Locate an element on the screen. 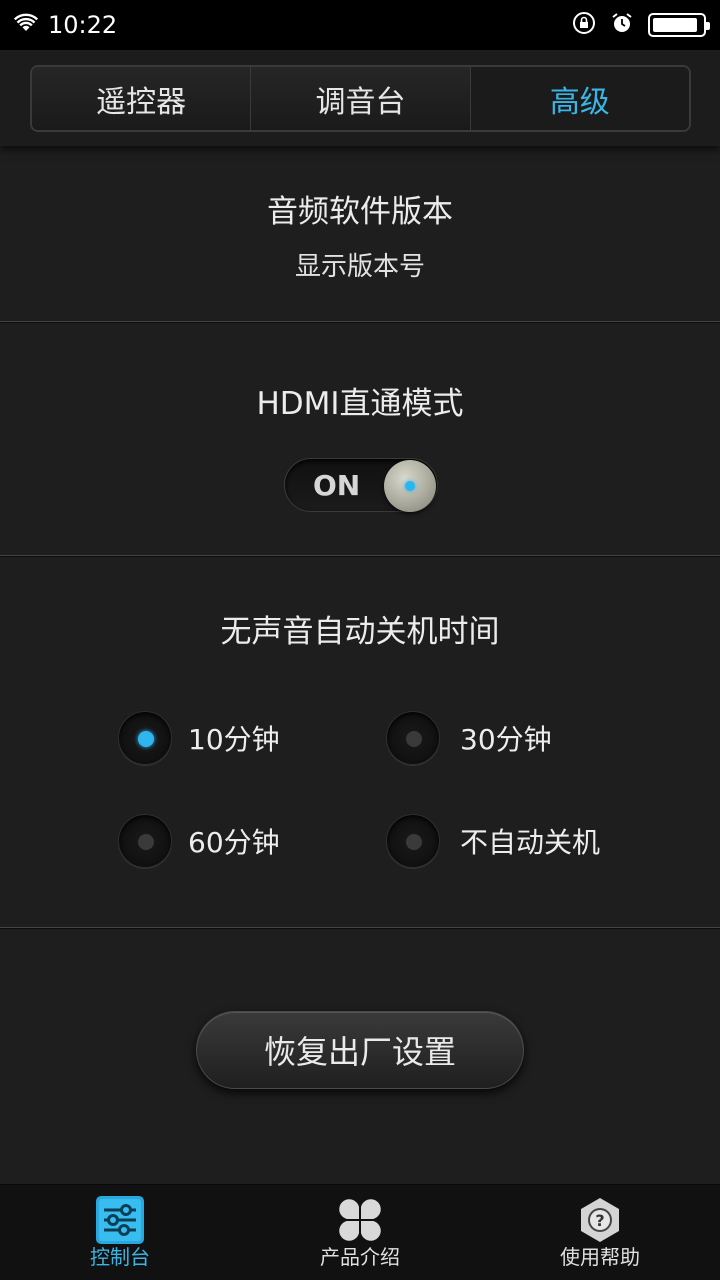 The height and width of the screenshot is (1280, 720). nav-item-product-intro: 产品介绍 is located at coordinates (360, 1232).